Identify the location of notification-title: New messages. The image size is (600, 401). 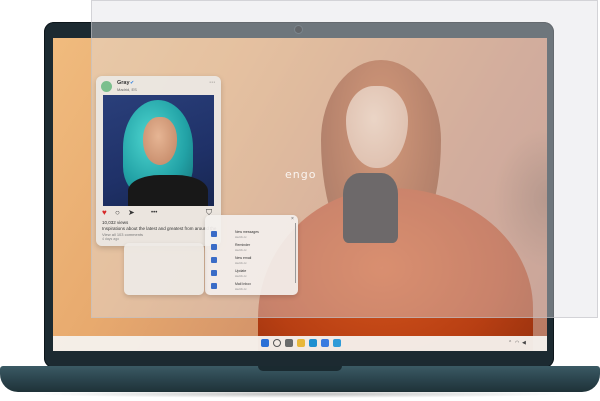
(247, 232).